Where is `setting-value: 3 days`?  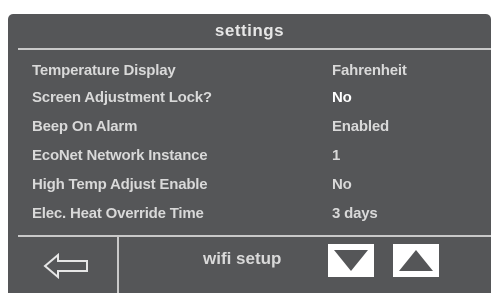
setting-value: 3 days is located at coordinates (355, 213).